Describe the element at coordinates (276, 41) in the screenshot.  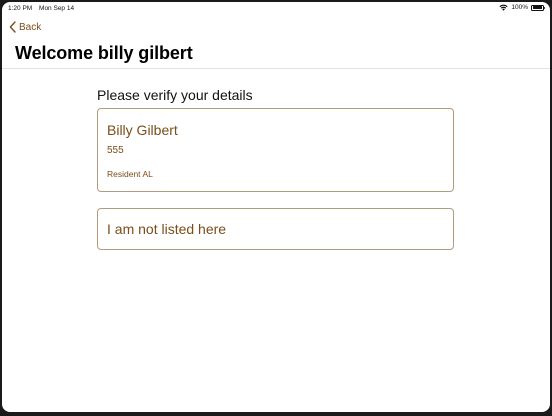
I see `navigation-bar: Back Welcome billy gilbert` at that location.